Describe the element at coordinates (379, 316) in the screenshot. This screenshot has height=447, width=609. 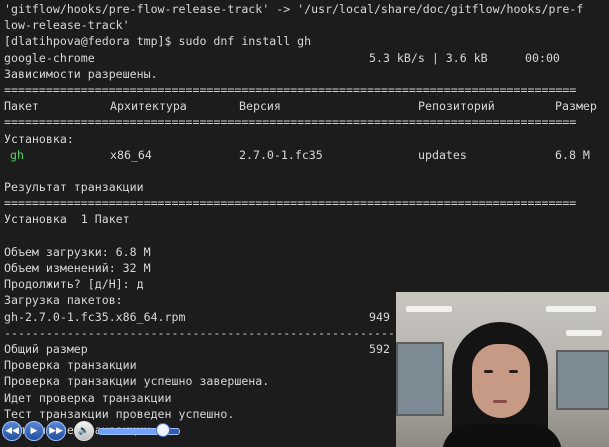
I see `rpm-progress: 949` at that location.